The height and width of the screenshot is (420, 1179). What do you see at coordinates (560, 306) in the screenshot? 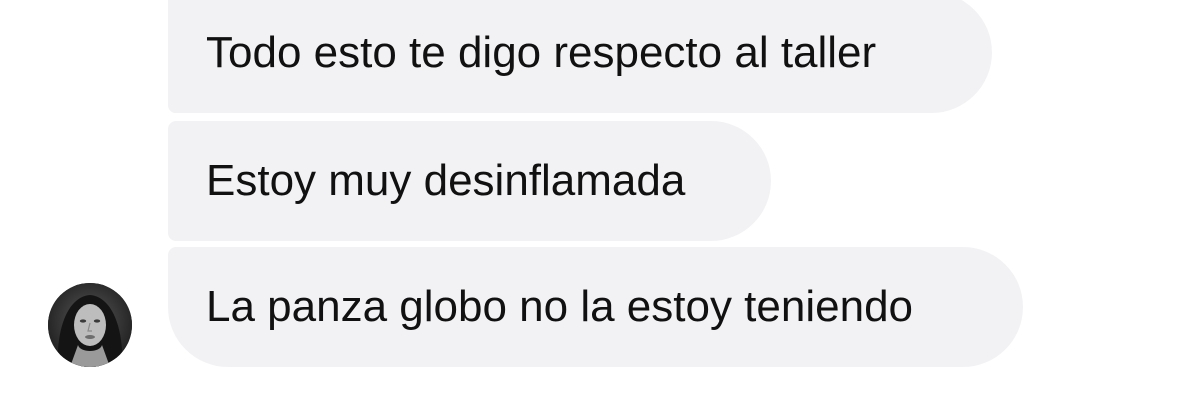
I see `message-text: La panza globo no la estoy teniendo` at bounding box center [560, 306].